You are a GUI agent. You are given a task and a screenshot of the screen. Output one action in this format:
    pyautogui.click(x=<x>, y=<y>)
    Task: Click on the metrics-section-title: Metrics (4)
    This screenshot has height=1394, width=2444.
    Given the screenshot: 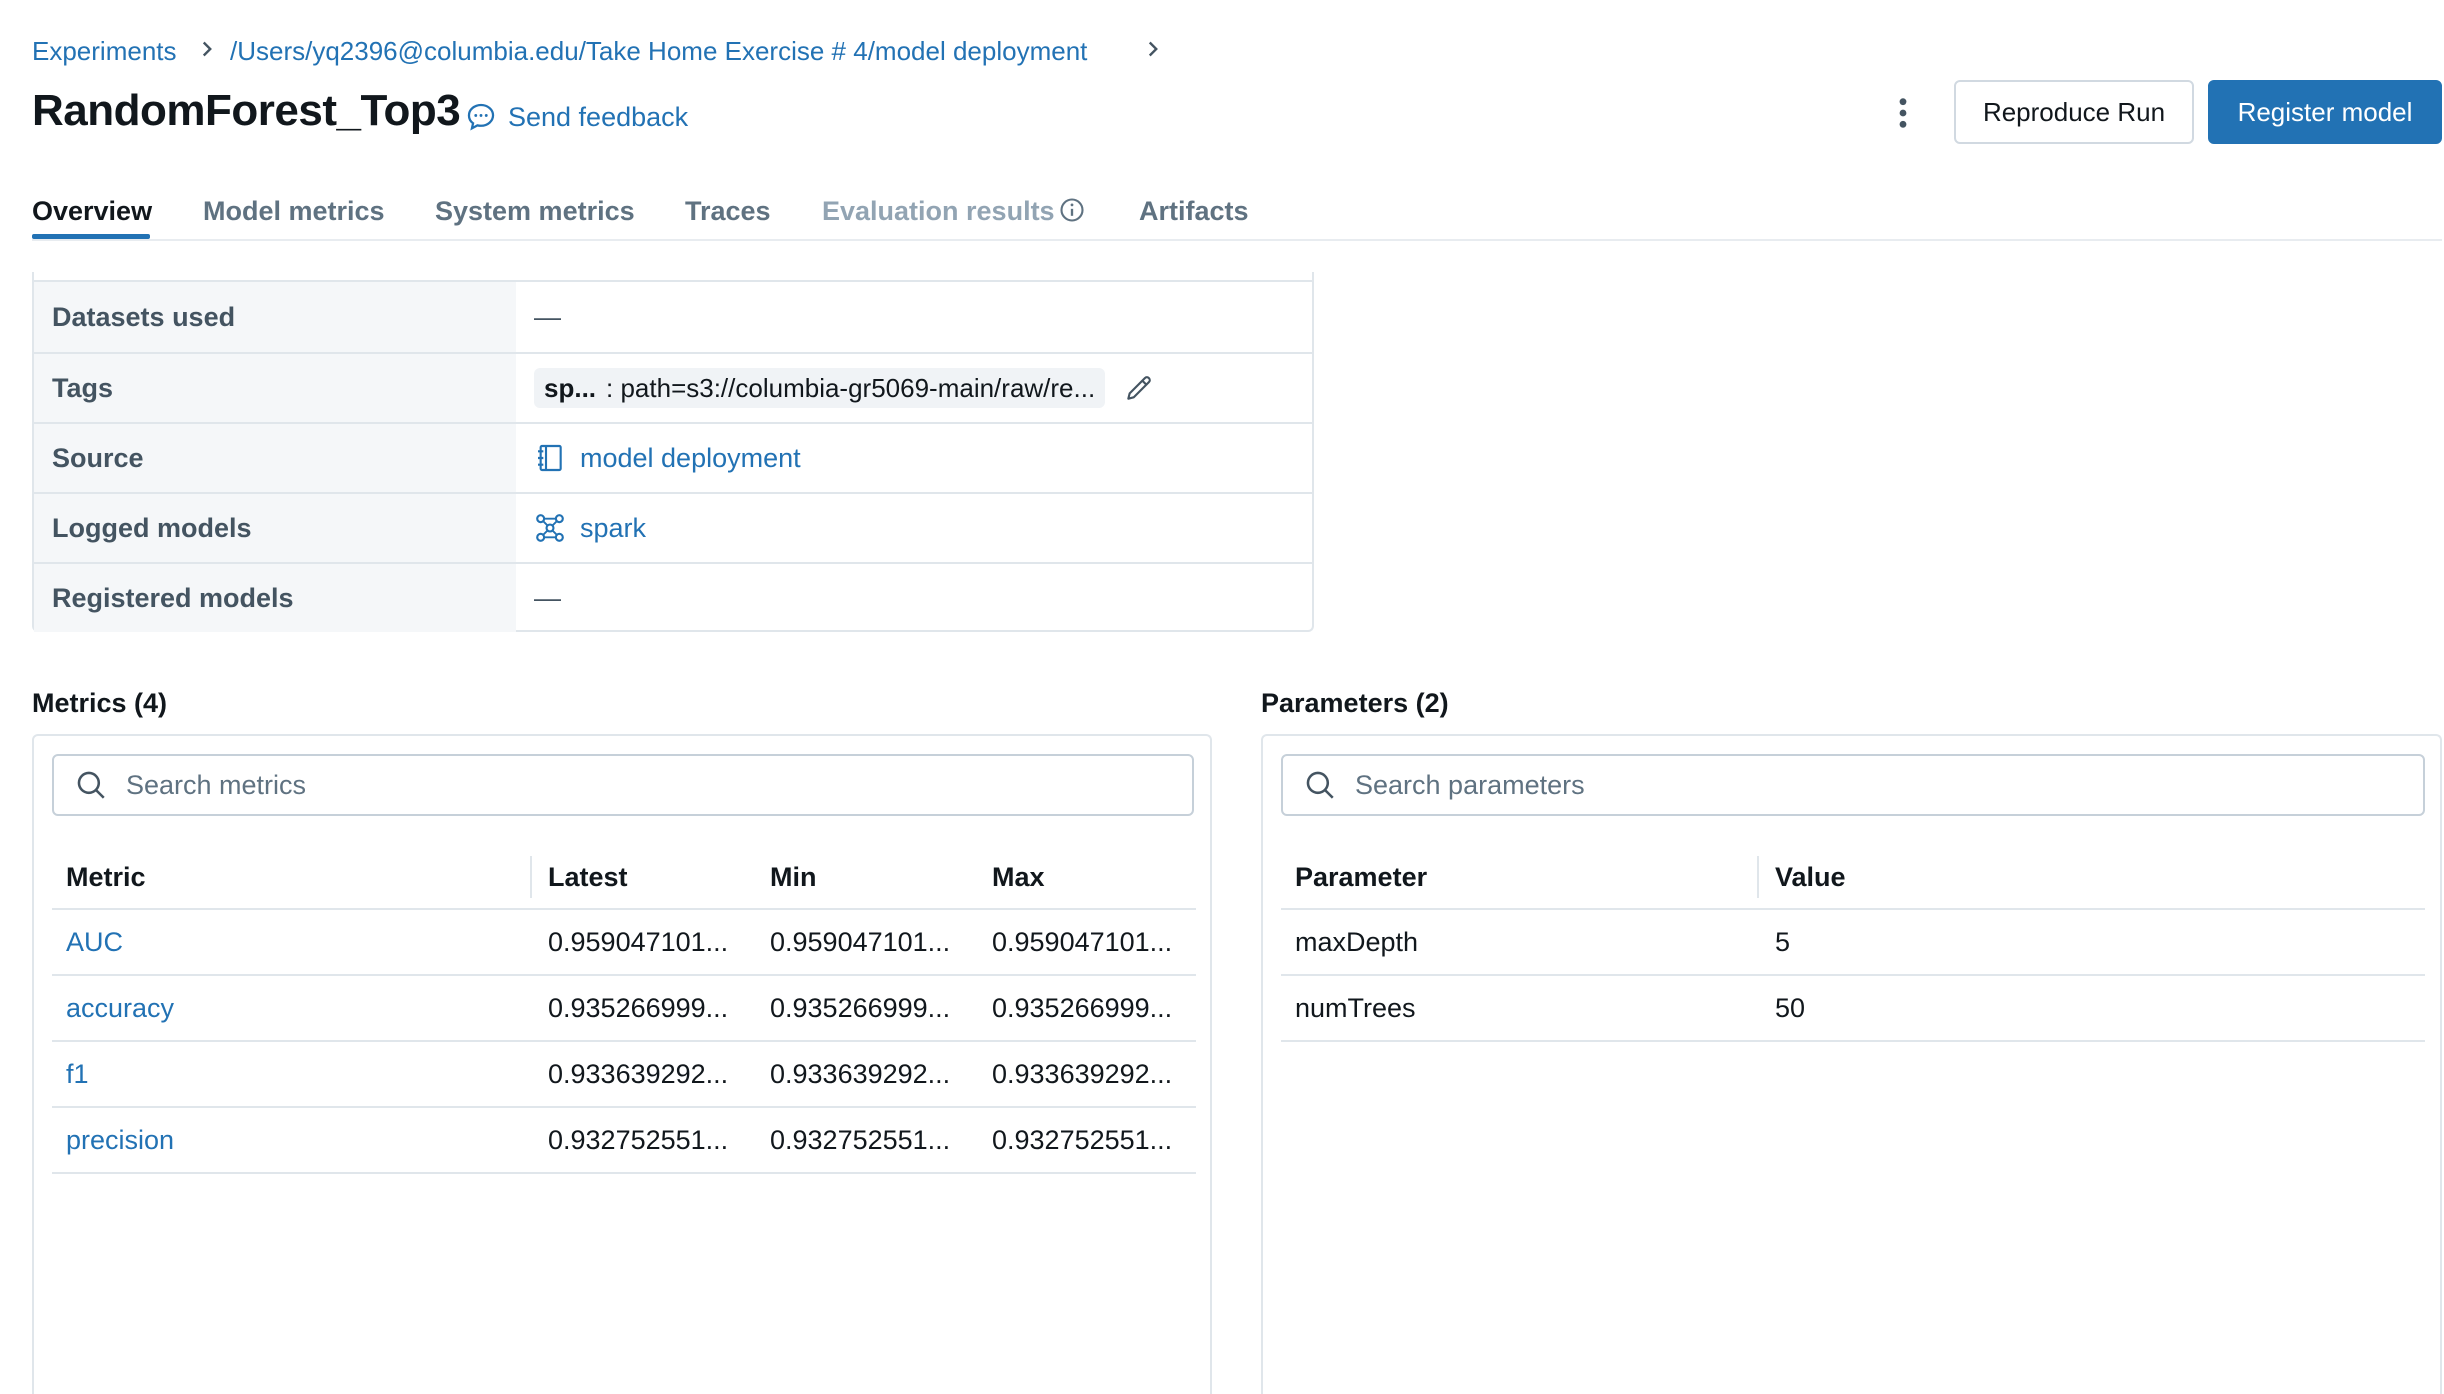 What is the action you would take?
    pyautogui.click(x=100, y=703)
    